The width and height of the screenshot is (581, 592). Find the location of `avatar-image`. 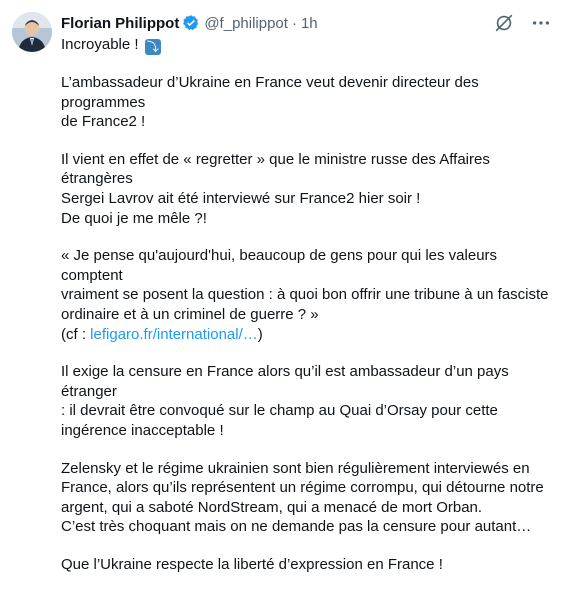

avatar-image is located at coordinates (32, 32).